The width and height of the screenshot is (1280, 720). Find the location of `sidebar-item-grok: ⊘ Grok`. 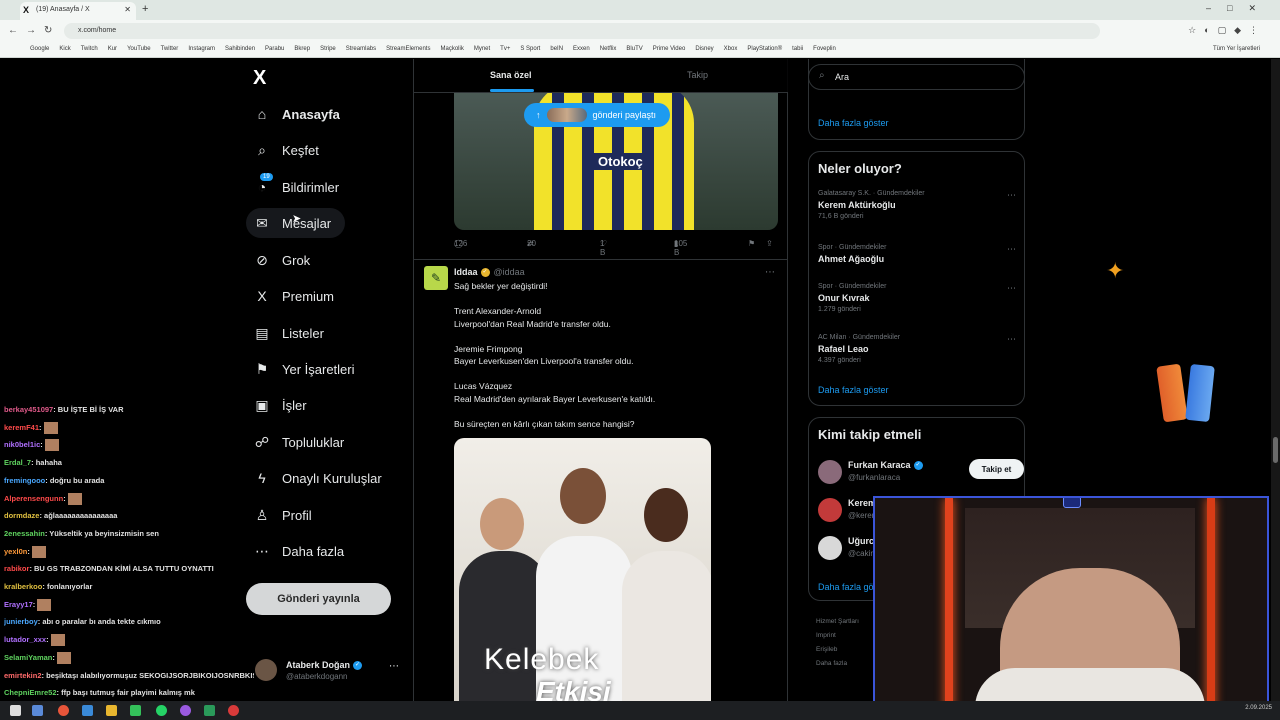

sidebar-item-grok: ⊘ Grok is located at coordinates (278, 260).